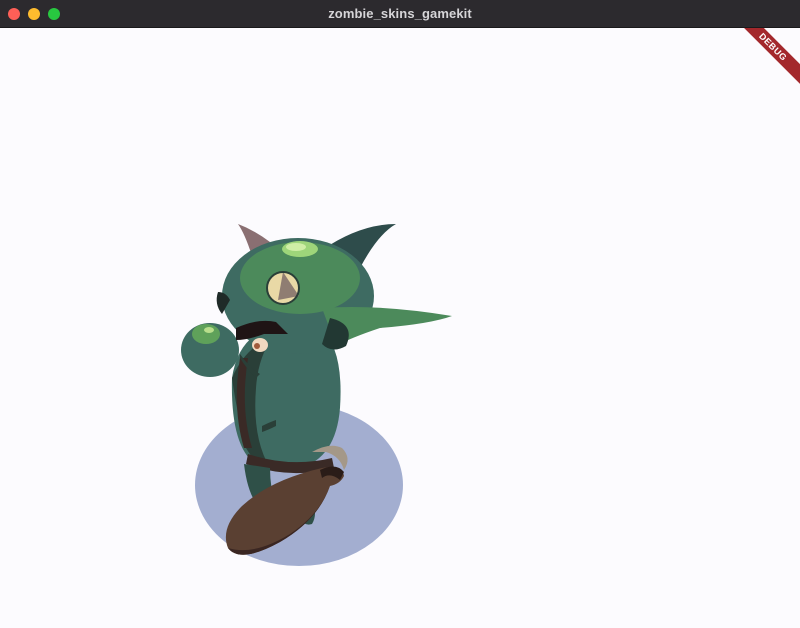 The image size is (800, 628). What do you see at coordinates (206, 334) in the screenshot?
I see `nose-highlight` at bounding box center [206, 334].